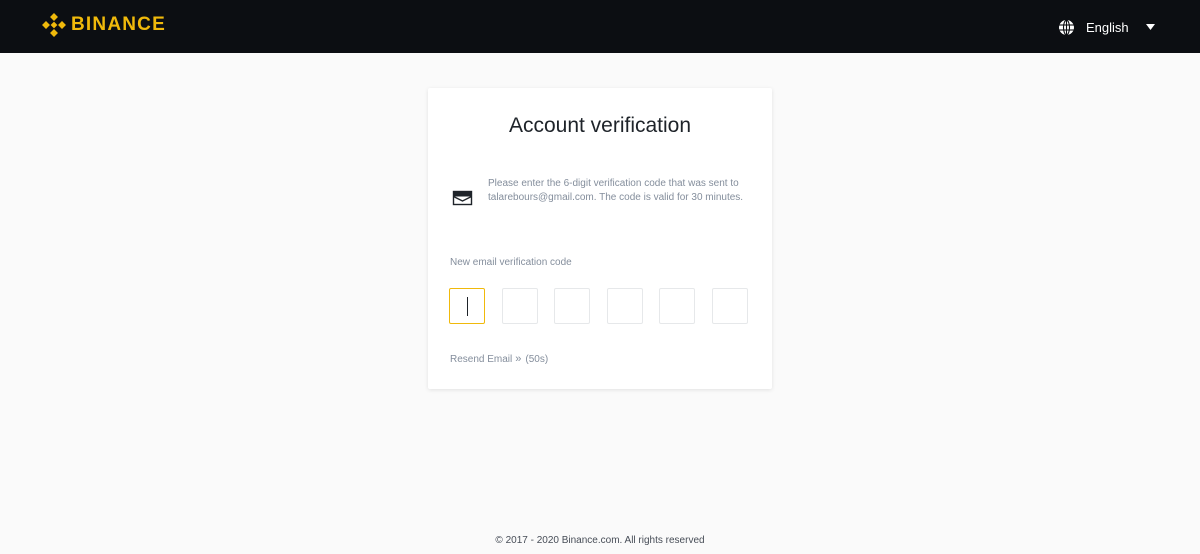  What do you see at coordinates (518, 359) in the screenshot?
I see `double-chevron-right-icon: »` at bounding box center [518, 359].